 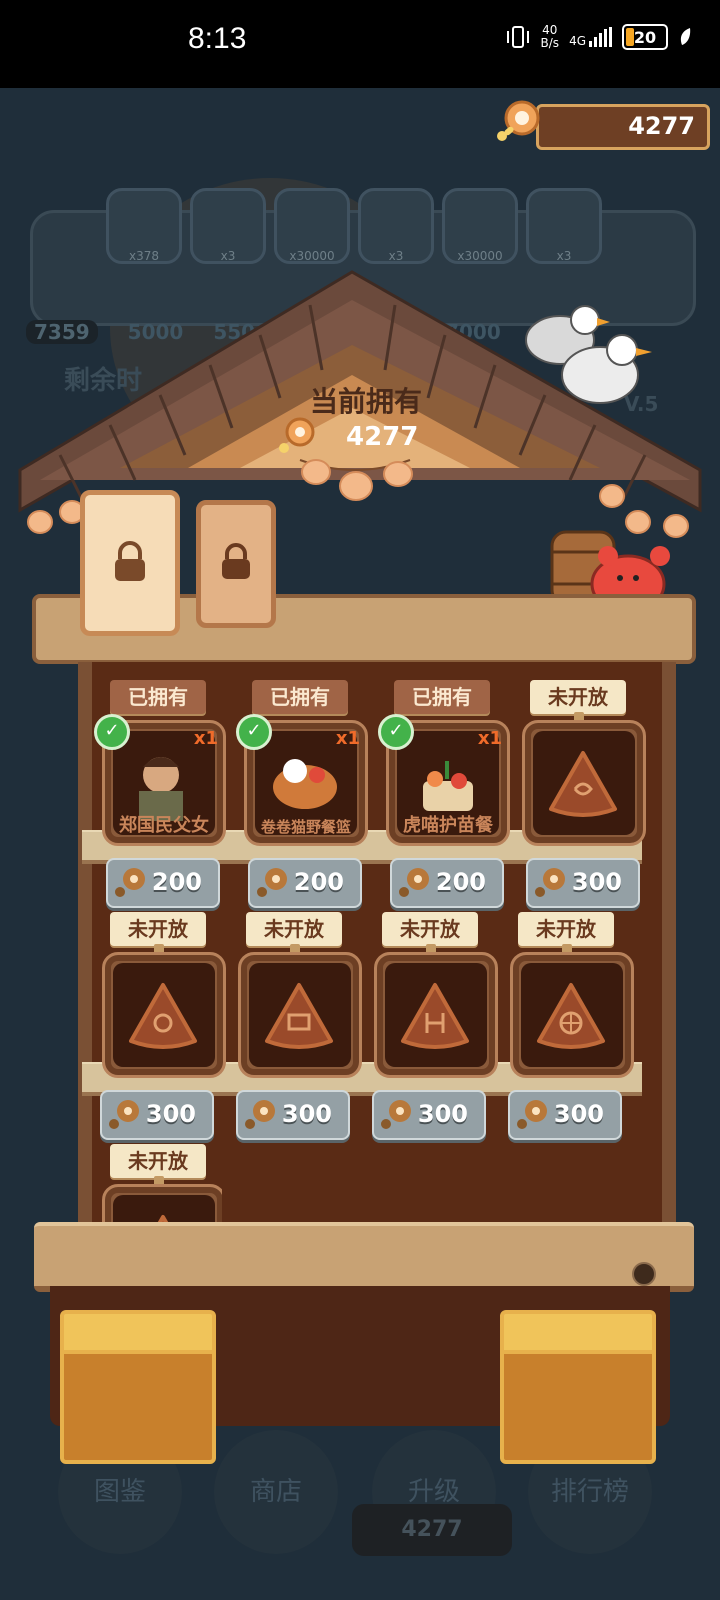 What do you see at coordinates (305, 827) in the screenshot?
I see `item-name: 卷卷猫野餐篮` at bounding box center [305, 827].